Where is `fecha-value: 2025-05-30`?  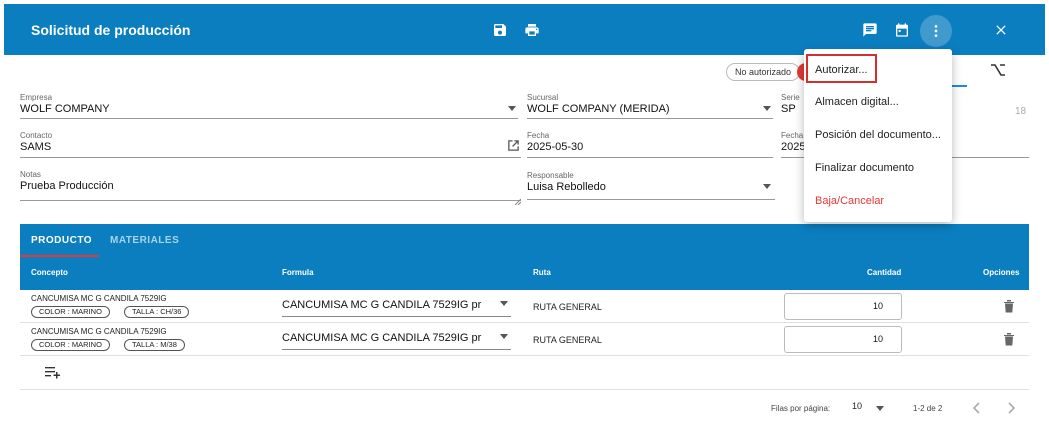
fecha-value: 2025-05-30 is located at coordinates (555, 147).